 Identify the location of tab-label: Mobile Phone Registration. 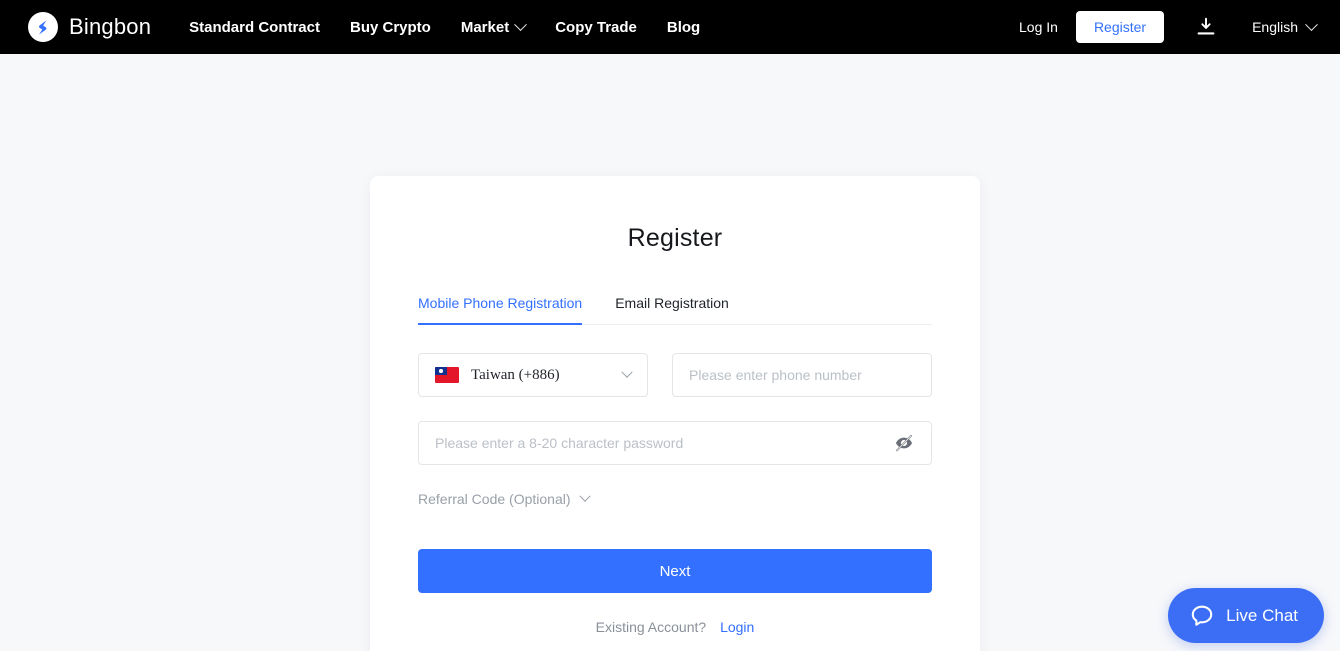
(500, 303).